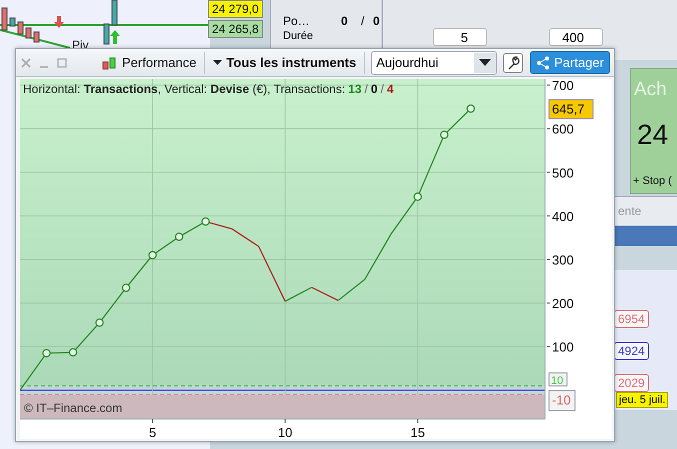 This screenshot has width=677, height=449. I want to click on period-dropdown: Aujourdhui, so click(434, 62).